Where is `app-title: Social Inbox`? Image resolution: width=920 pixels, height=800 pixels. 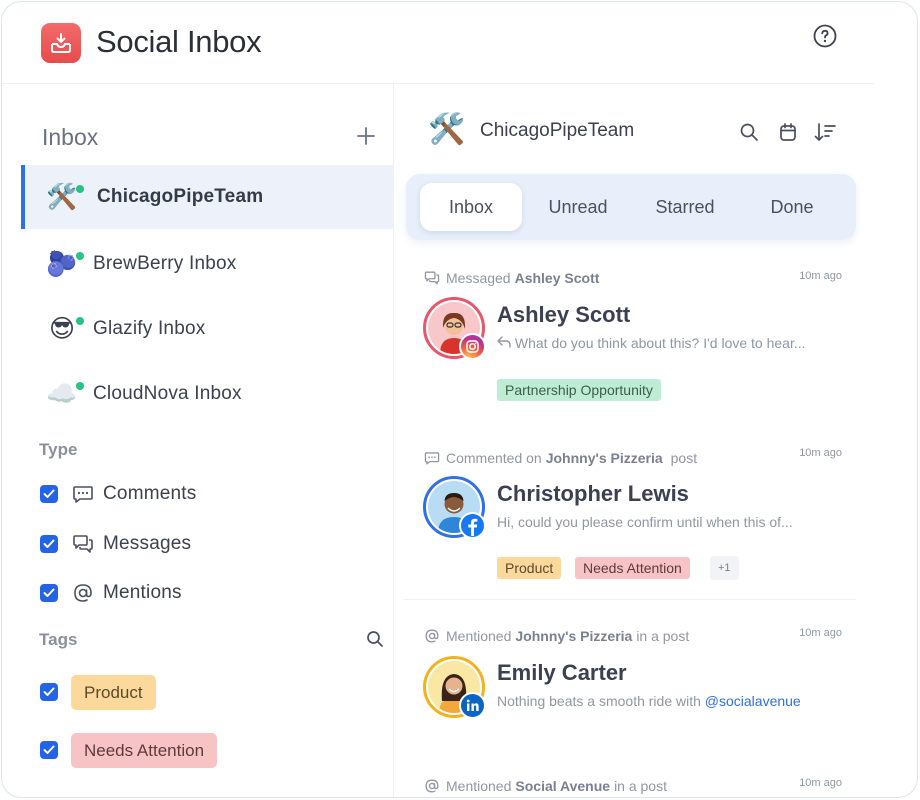
app-title: Social Inbox is located at coordinates (179, 41).